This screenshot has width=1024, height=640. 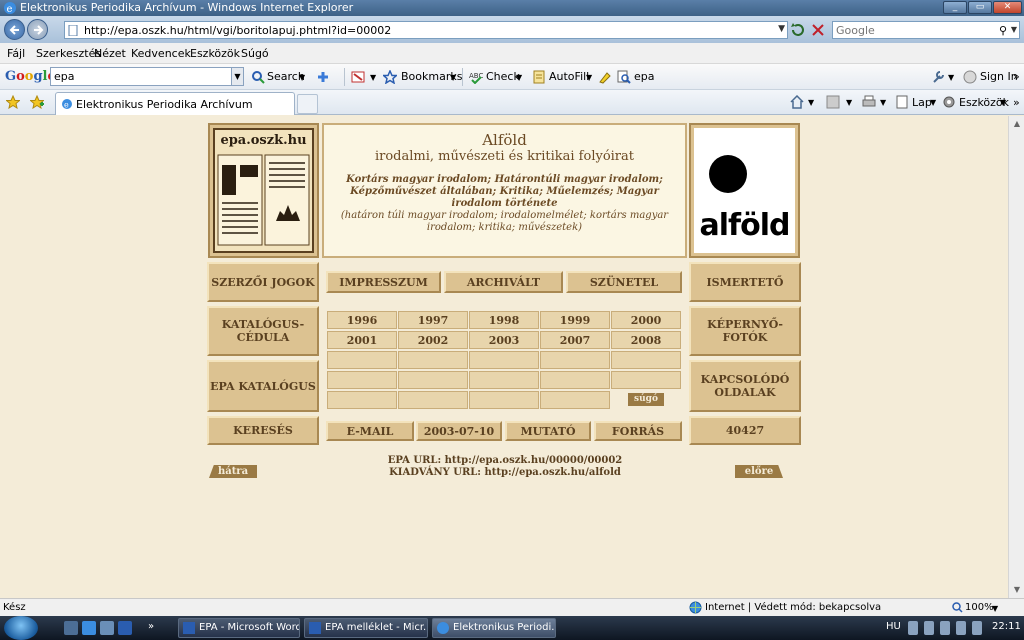 What do you see at coordinates (175, 103) in the screenshot?
I see `tab-active: e Elektronikus Periodika Archívum` at bounding box center [175, 103].